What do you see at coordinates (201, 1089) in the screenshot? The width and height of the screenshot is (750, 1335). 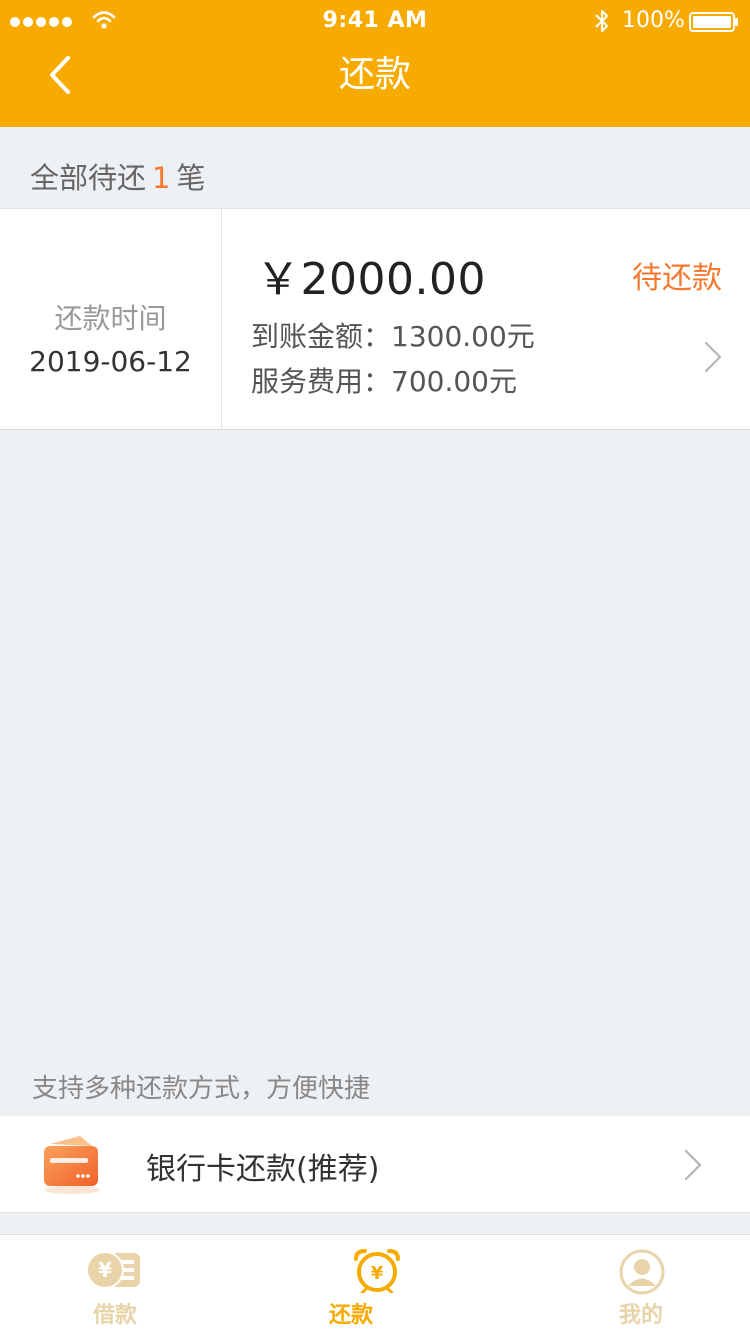 I see `repayment-methods-title: 支持多种还款方式，方便快捷` at bounding box center [201, 1089].